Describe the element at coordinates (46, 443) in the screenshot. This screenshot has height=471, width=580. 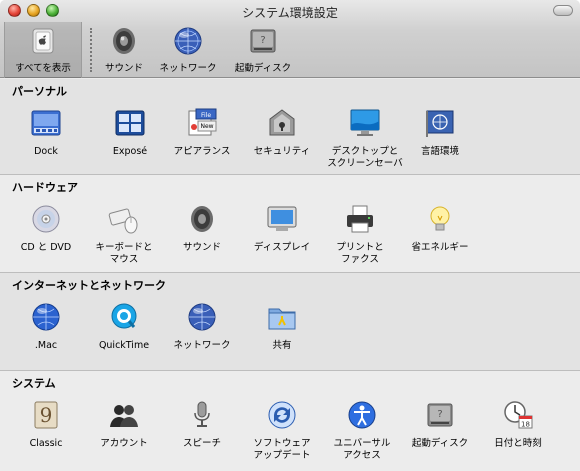
I see `pref-label: Classic` at that location.